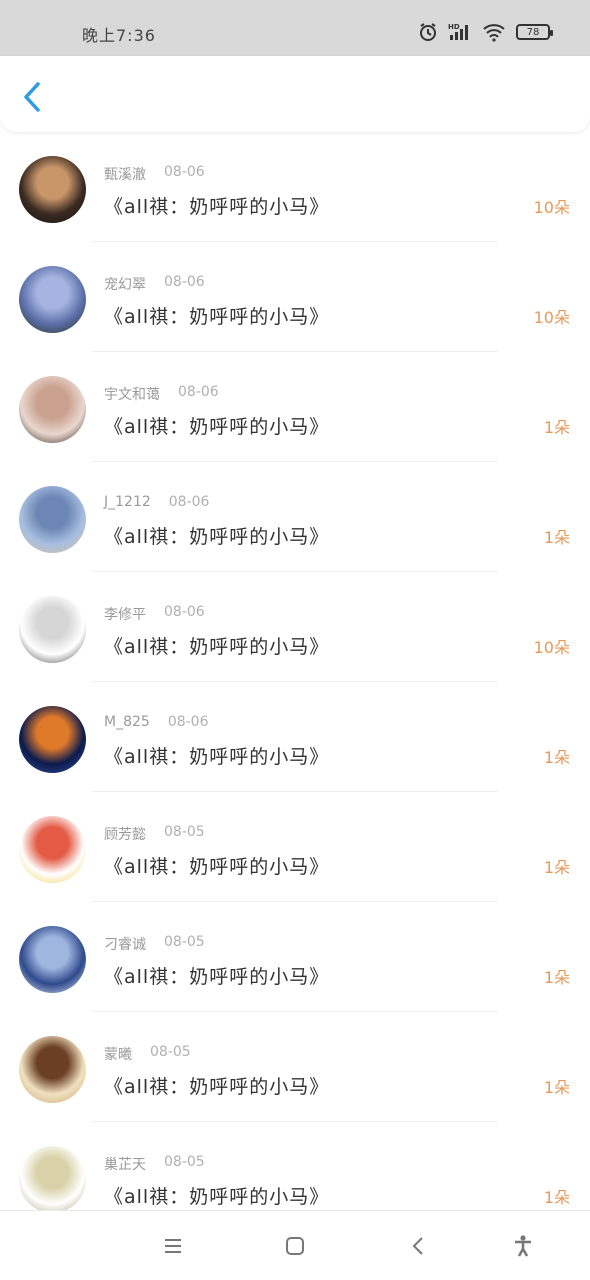  What do you see at coordinates (295, 94) in the screenshot?
I see `header` at bounding box center [295, 94].